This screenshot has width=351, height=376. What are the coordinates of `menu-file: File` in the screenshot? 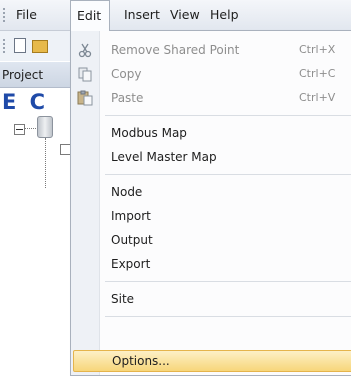 It's located at (26, 15).